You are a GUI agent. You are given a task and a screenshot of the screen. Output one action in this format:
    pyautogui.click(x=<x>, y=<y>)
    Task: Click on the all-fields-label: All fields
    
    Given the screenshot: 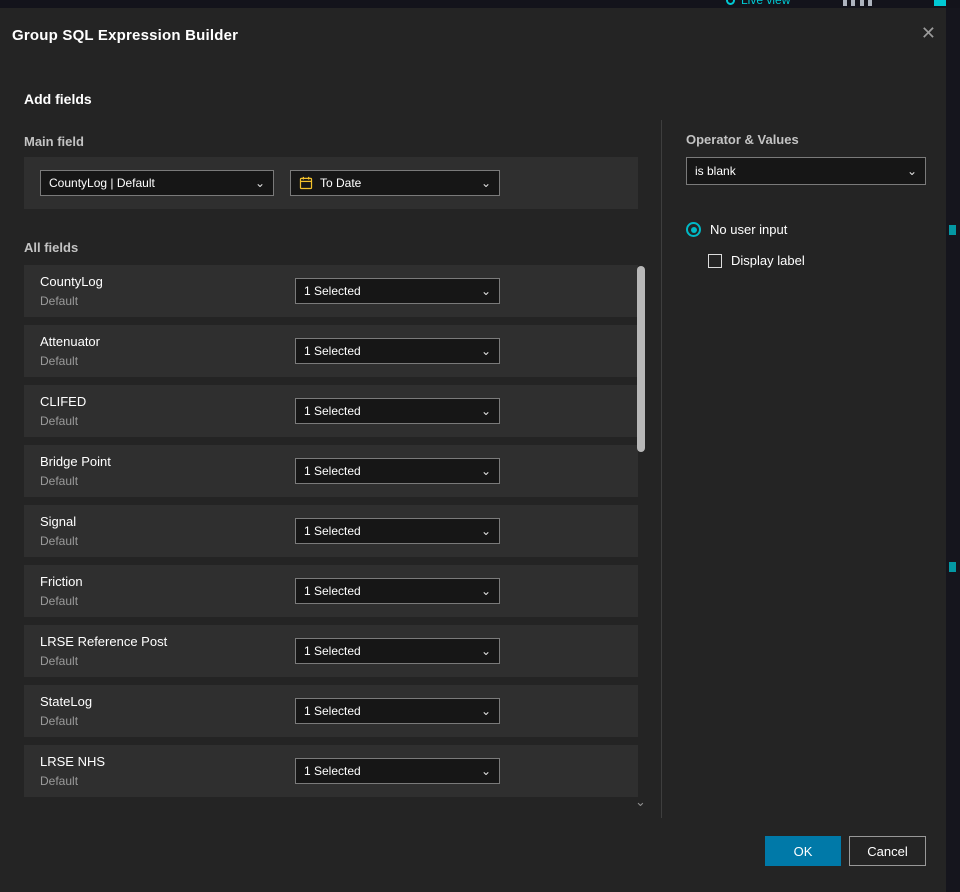 What is the action you would take?
    pyautogui.click(x=51, y=247)
    